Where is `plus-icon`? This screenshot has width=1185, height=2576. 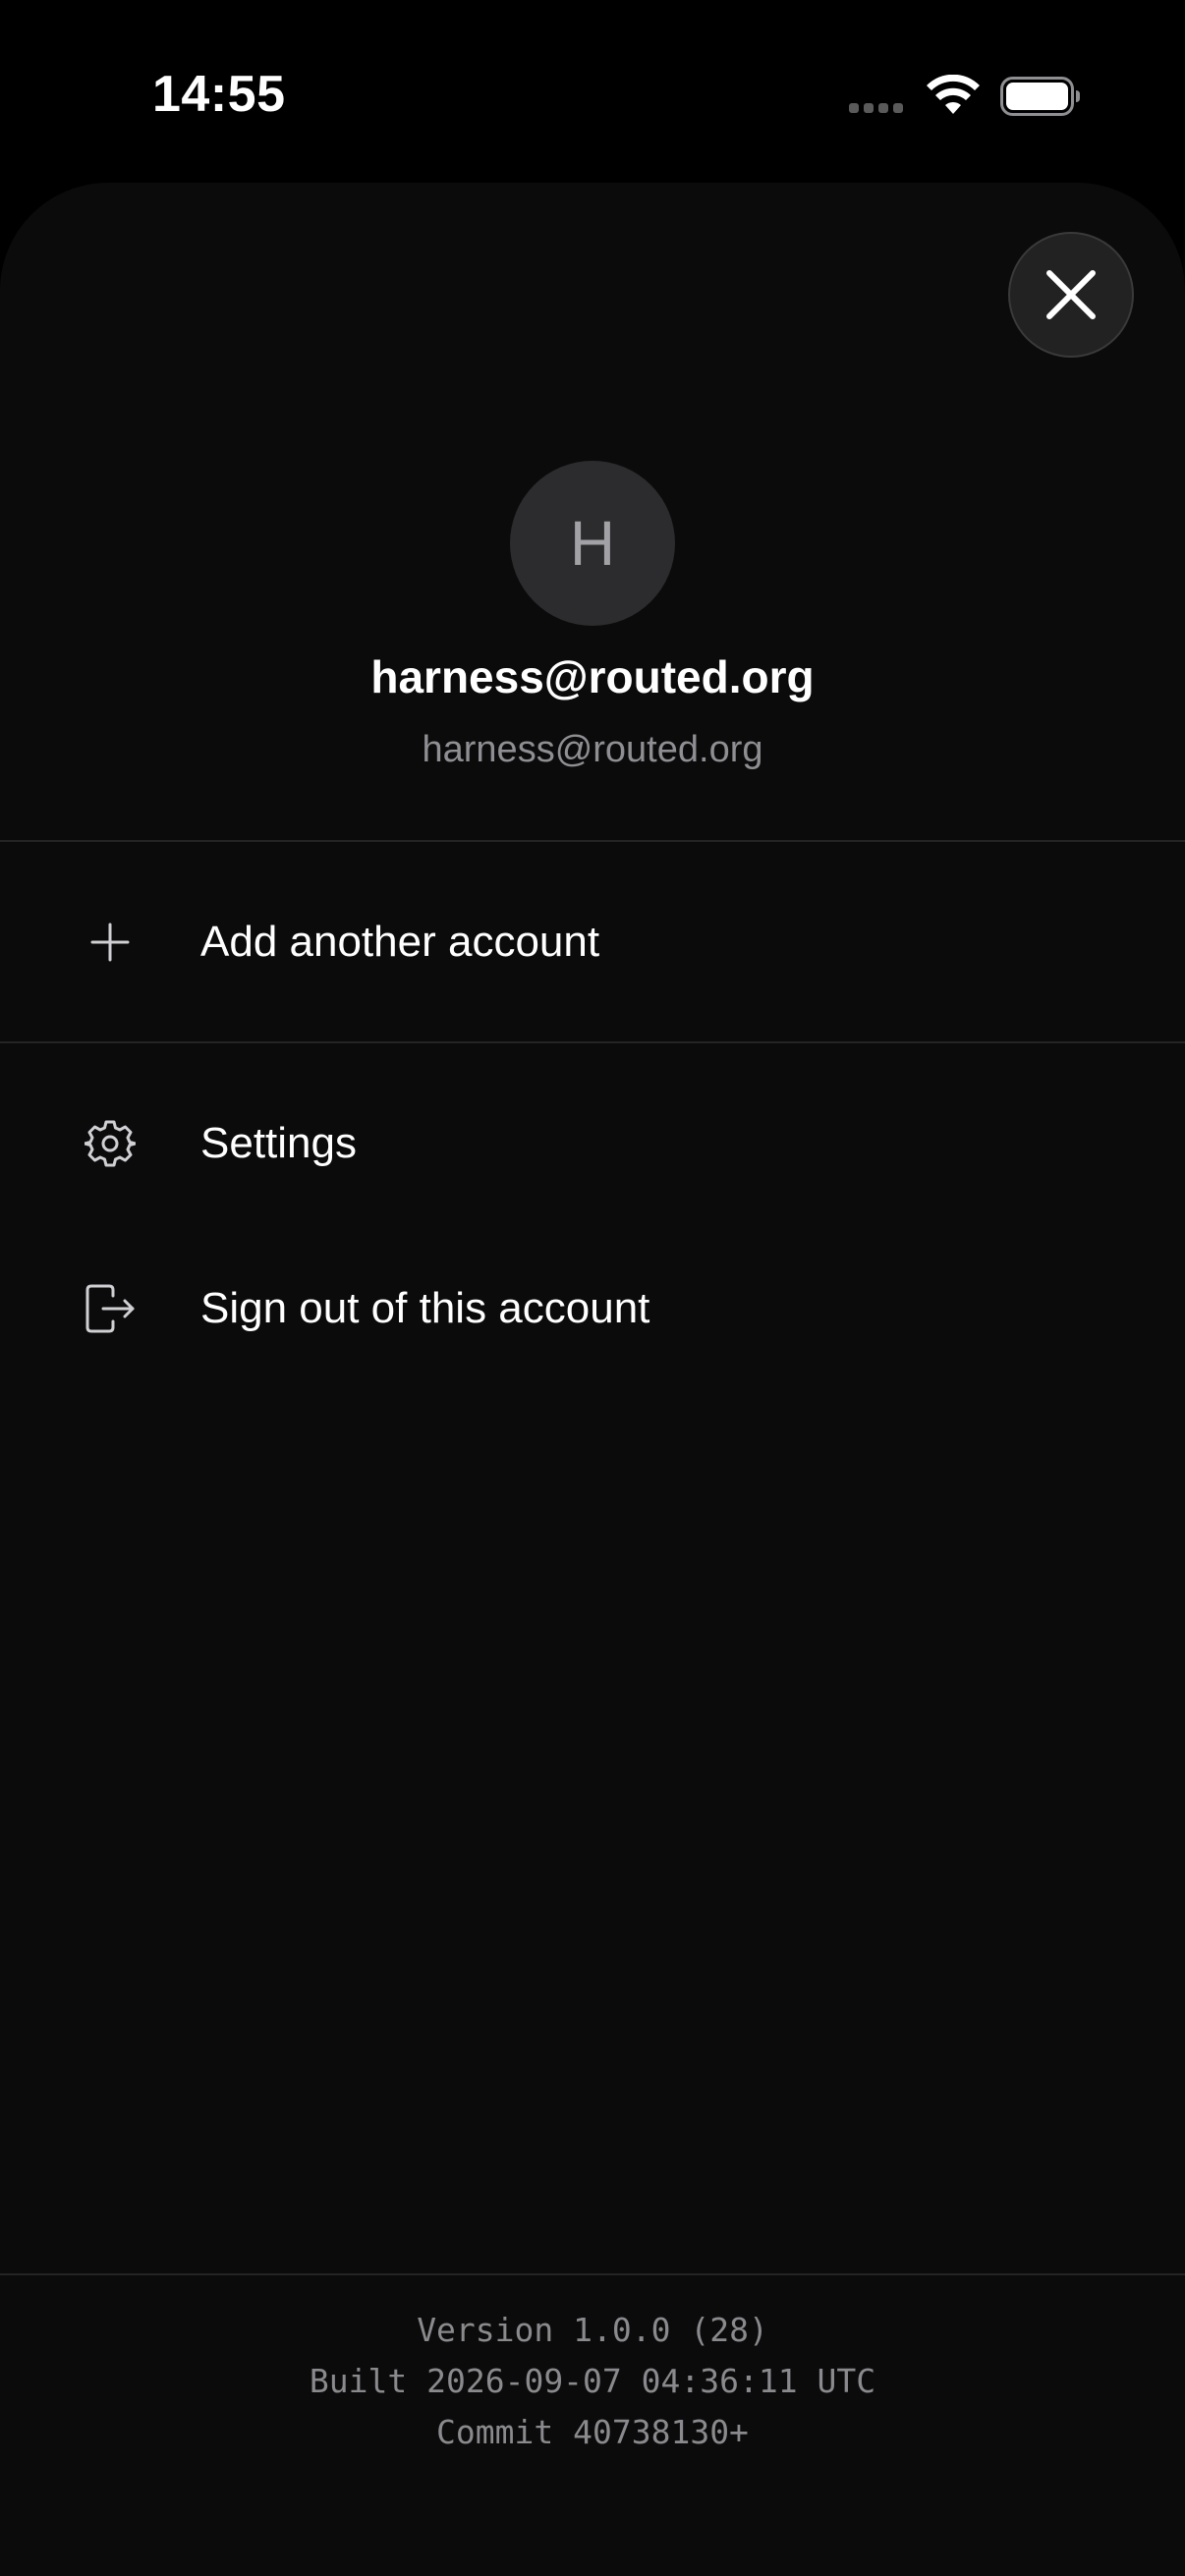 plus-icon is located at coordinates (111, 942).